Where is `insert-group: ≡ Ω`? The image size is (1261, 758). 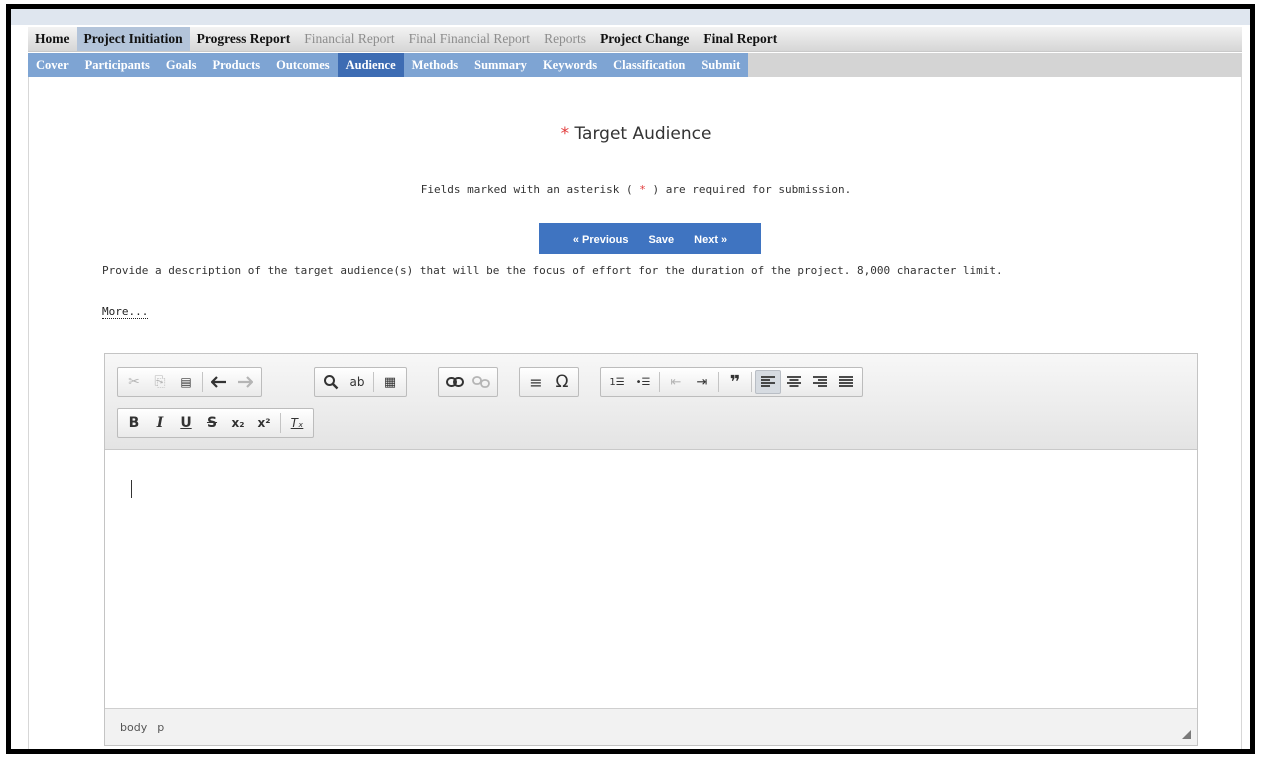
insert-group: ≡ Ω is located at coordinates (549, 382).